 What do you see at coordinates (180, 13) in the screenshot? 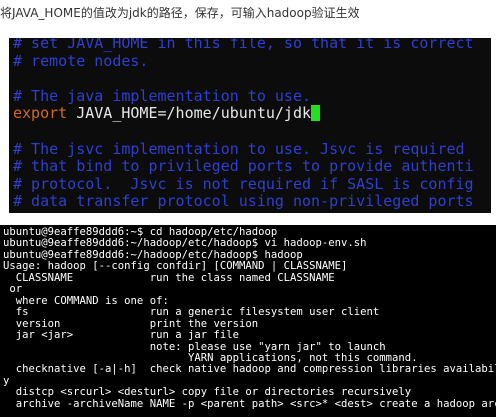
I see `caption-text: 将JAVA_HOME的值改为jdk的路径，保存，可输入hadoop验证生效` at bounding box center [180, 13].